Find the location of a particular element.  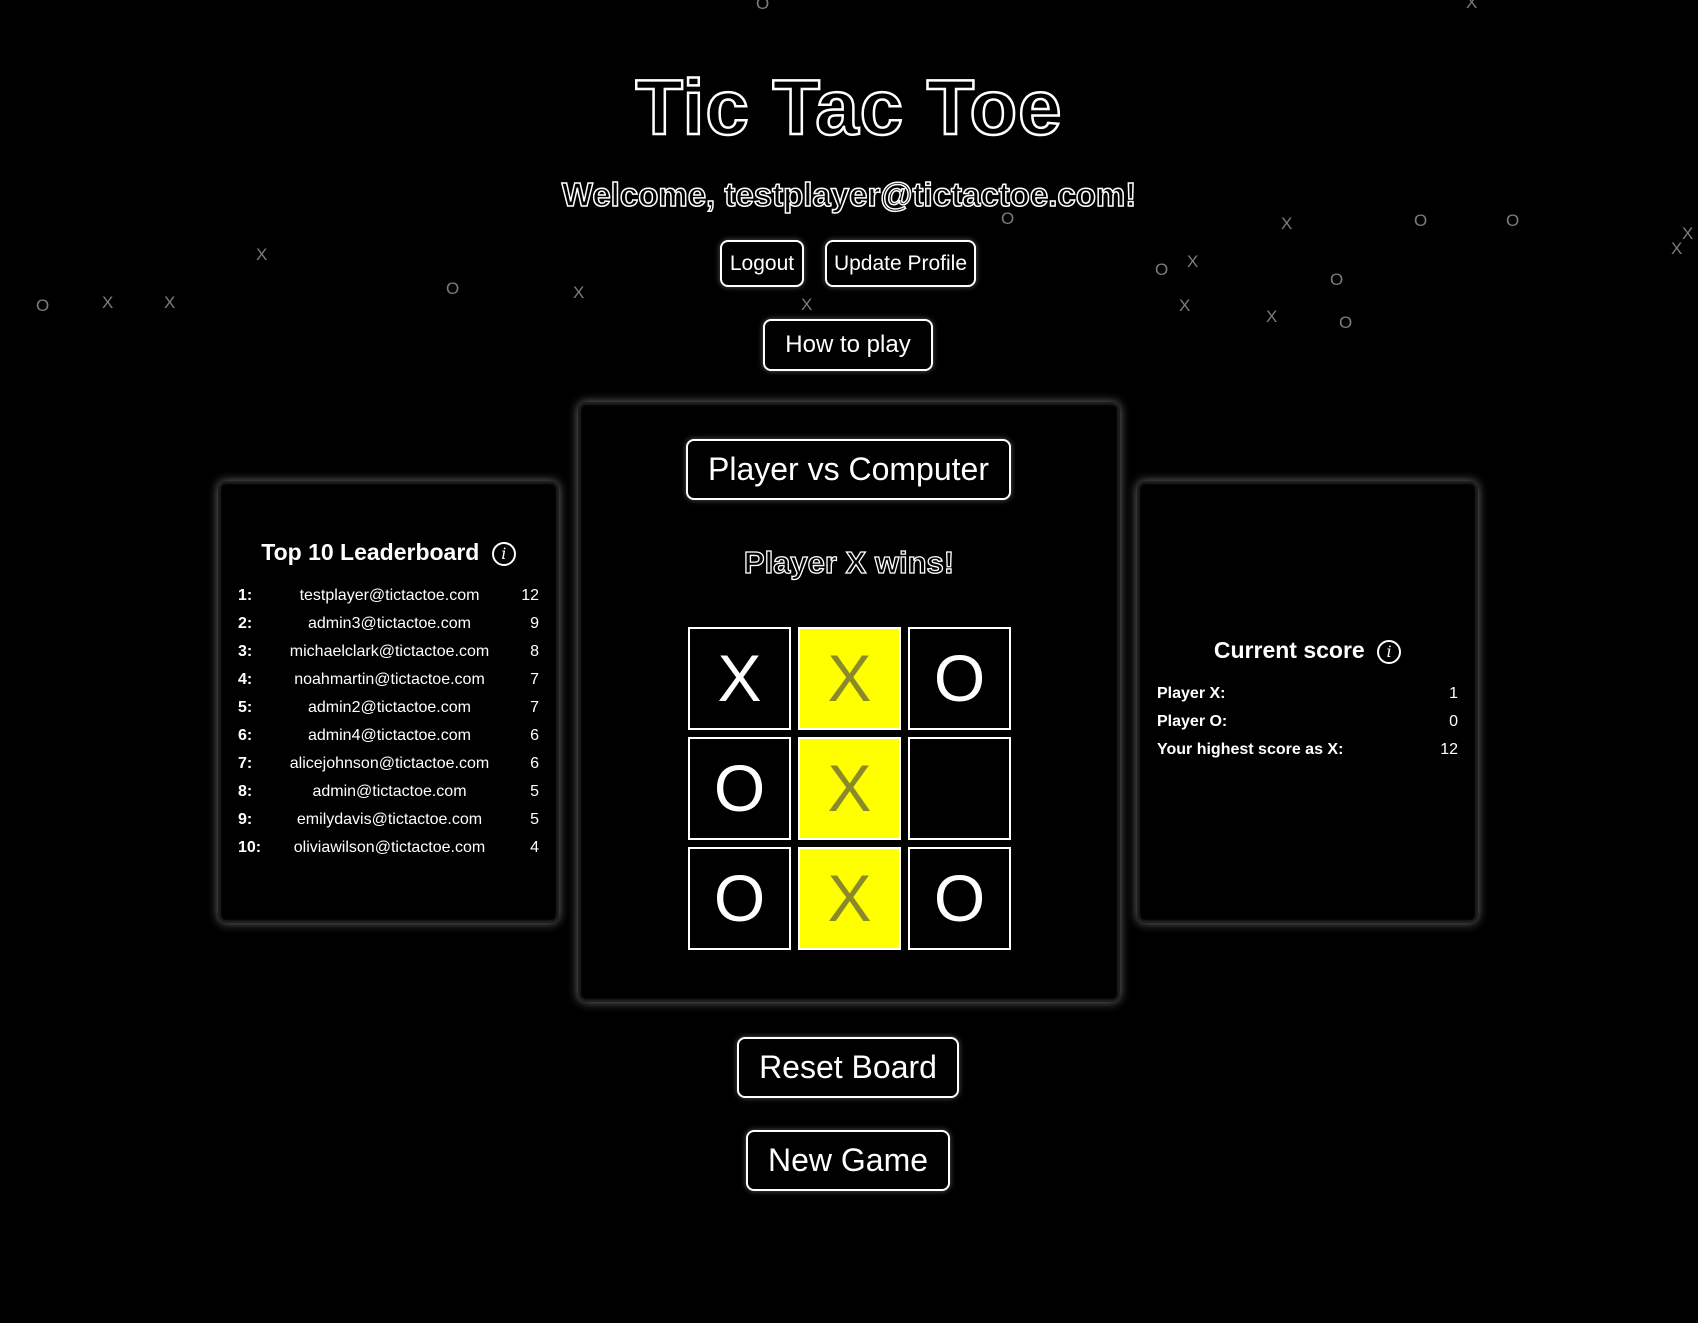

leaderboard-email: admin2@tictactoe.com is located at coordinates (389, 707).